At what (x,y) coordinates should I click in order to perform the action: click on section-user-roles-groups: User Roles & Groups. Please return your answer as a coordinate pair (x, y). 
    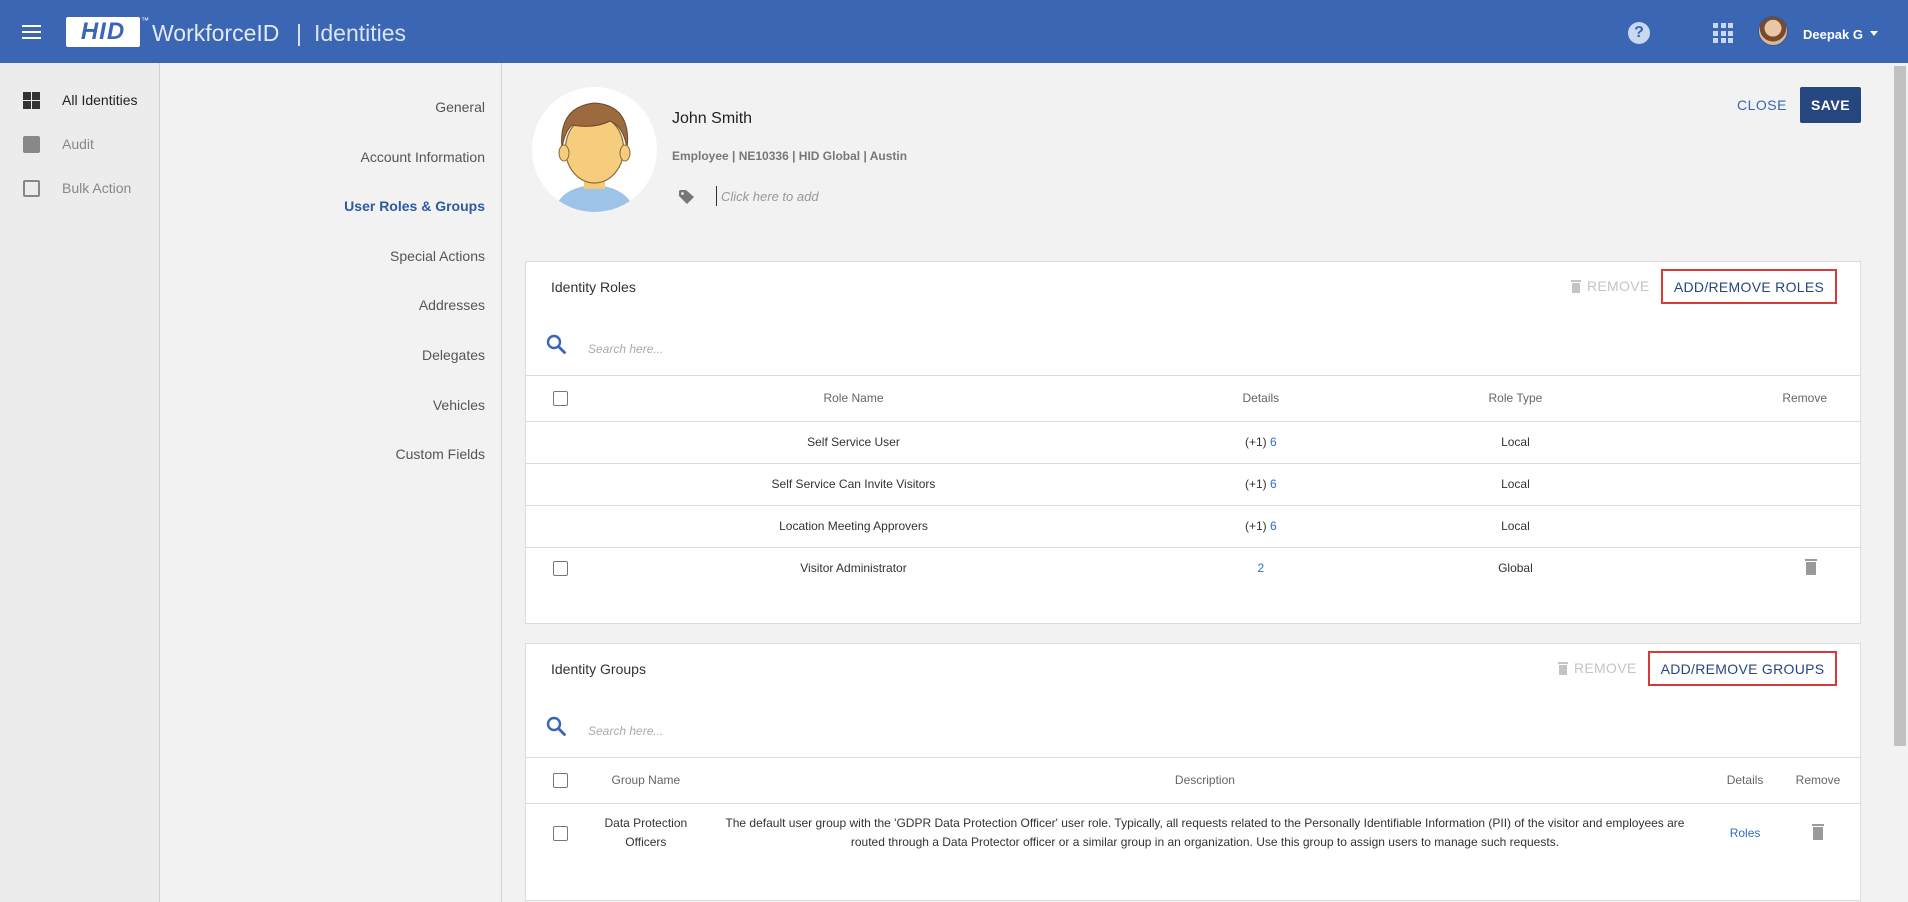
    Looking at the image, I should click on (414, 206).